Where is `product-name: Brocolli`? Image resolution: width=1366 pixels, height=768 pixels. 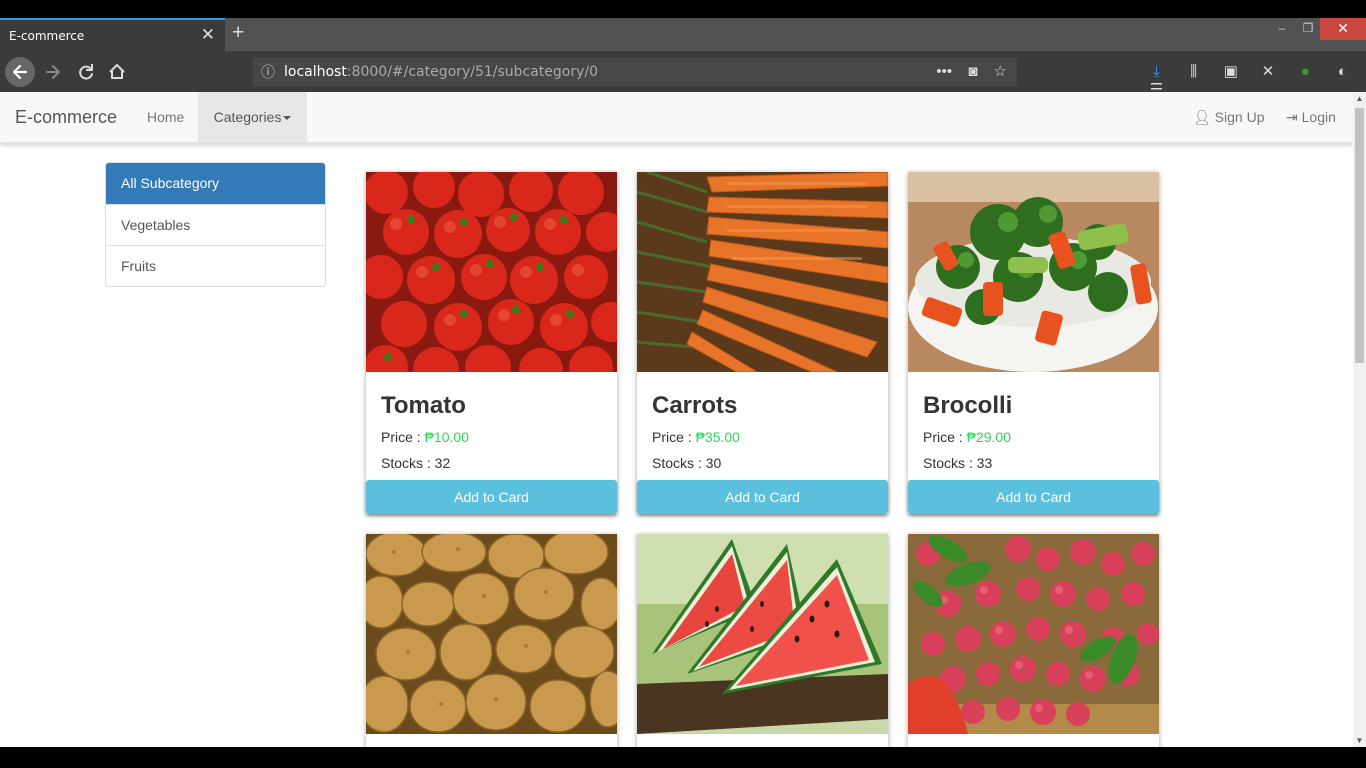
product-name: Brocolli is located at coordinates (968, 405).